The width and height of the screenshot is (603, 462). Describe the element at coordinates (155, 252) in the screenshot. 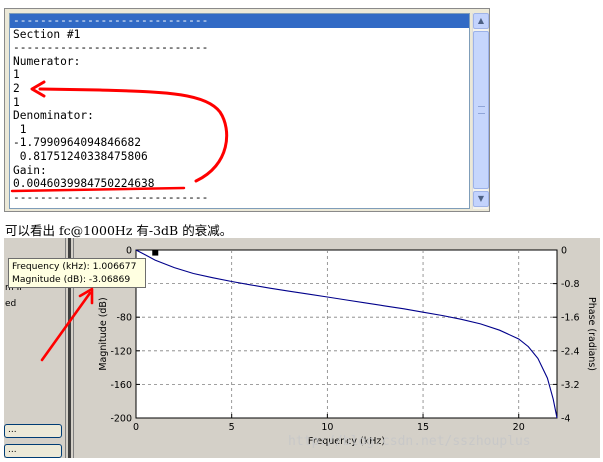

I see `datatip-marker` at that location.